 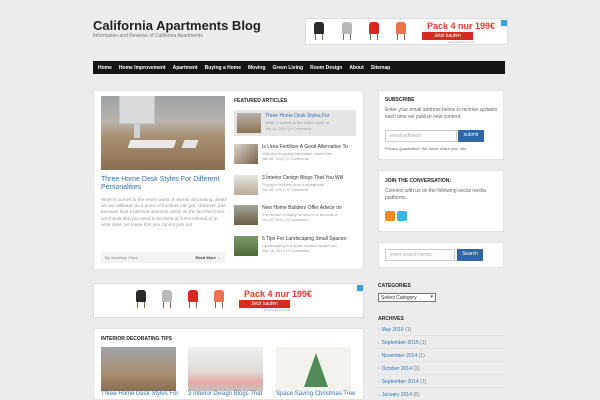 I want to click on interior-tip-title: Three Home Desk Styles For, so click(x=139, y=394).